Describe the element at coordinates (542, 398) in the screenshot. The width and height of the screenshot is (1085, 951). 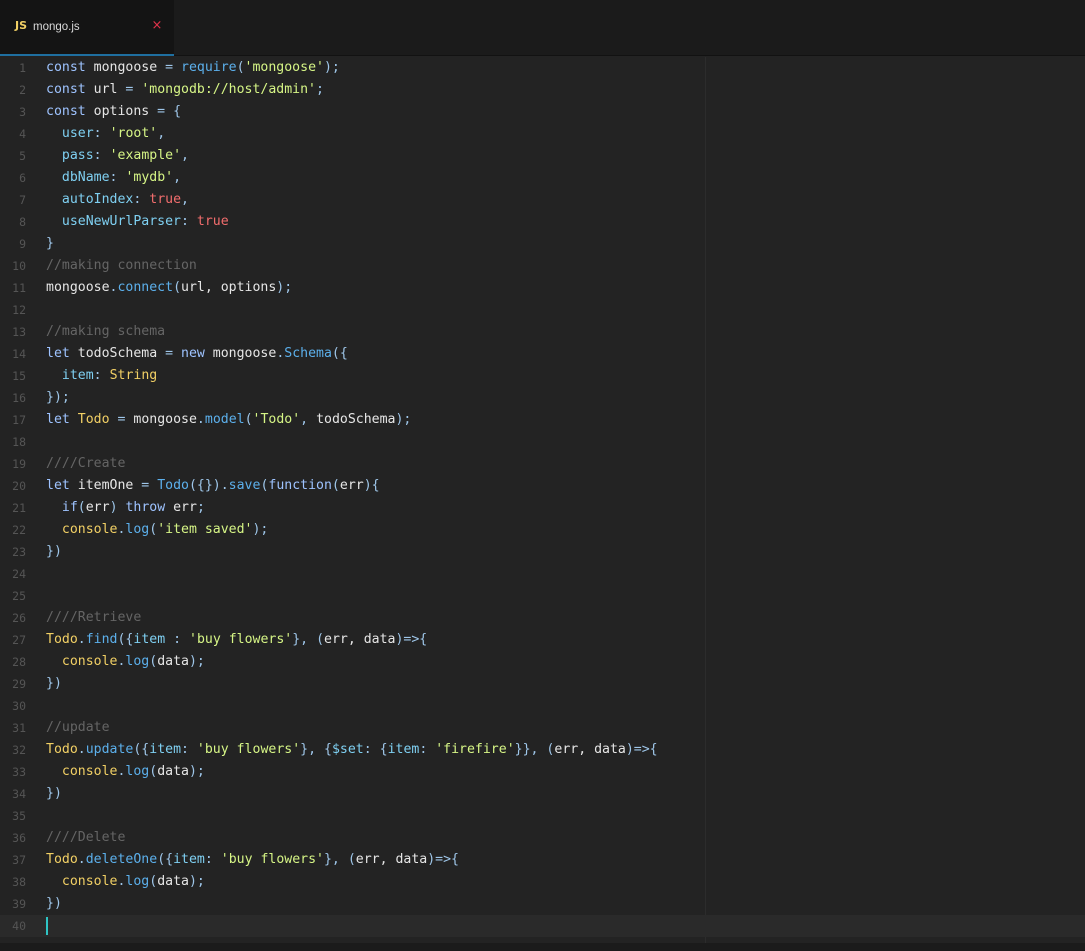
I see `code-line: 16});` at that location.